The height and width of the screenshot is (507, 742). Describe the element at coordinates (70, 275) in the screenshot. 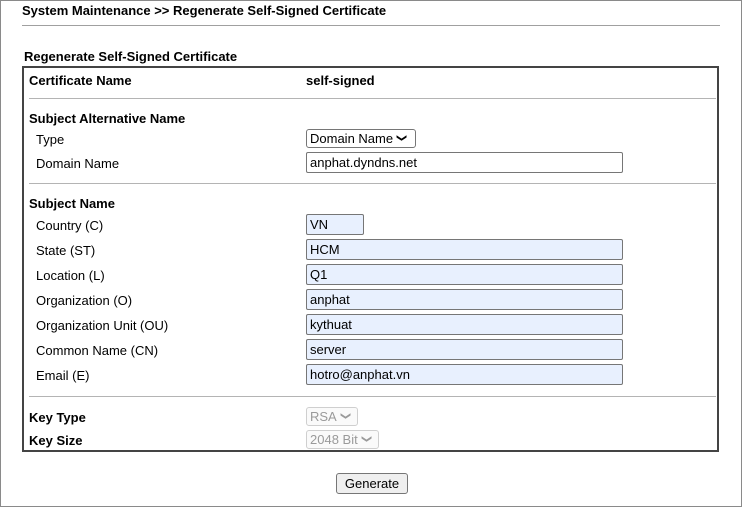

I see `location-label: Location (L)` at that location.